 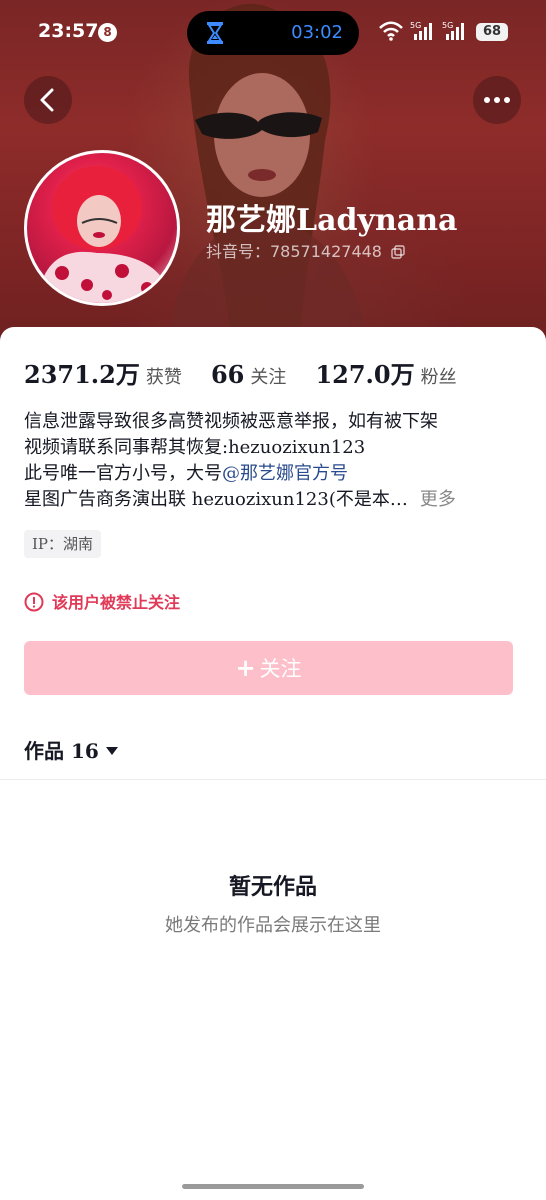 I want to click on copy-icon, so click(x=398, y=252).